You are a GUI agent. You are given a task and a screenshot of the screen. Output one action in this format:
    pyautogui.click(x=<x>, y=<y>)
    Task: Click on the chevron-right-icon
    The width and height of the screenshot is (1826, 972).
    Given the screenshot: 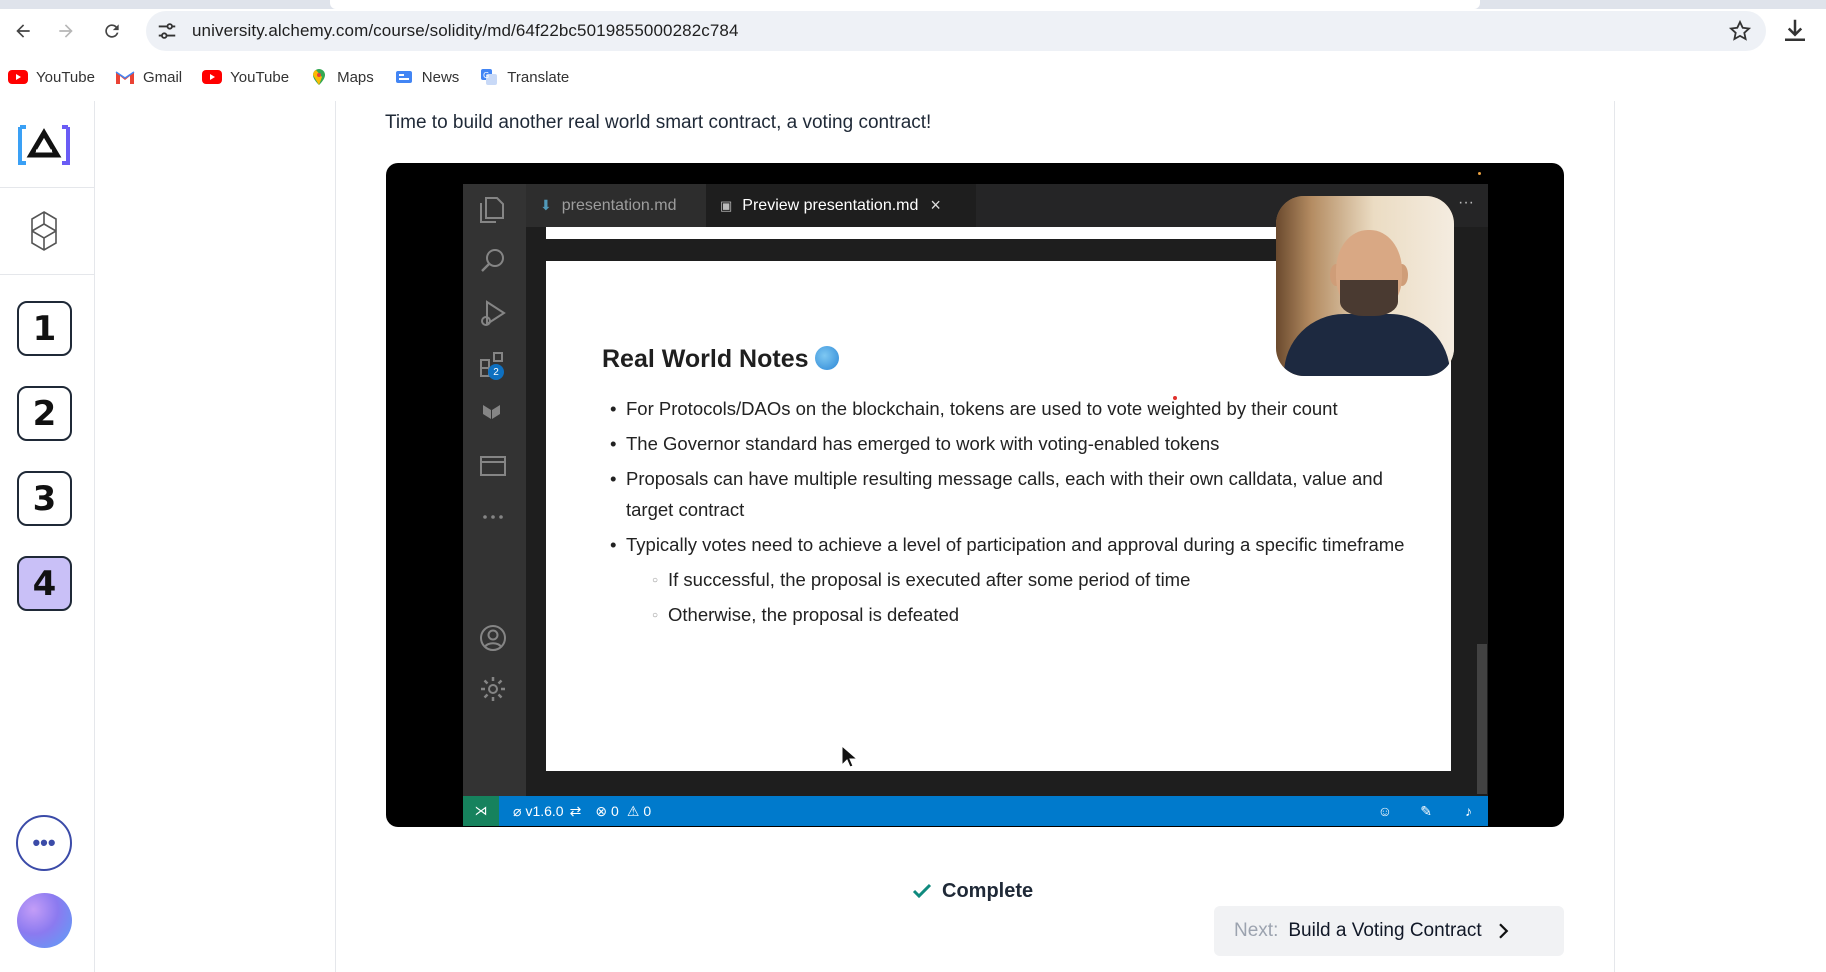 What is the action you would take?
    pyautogui.click(x=1503, y=931)
    